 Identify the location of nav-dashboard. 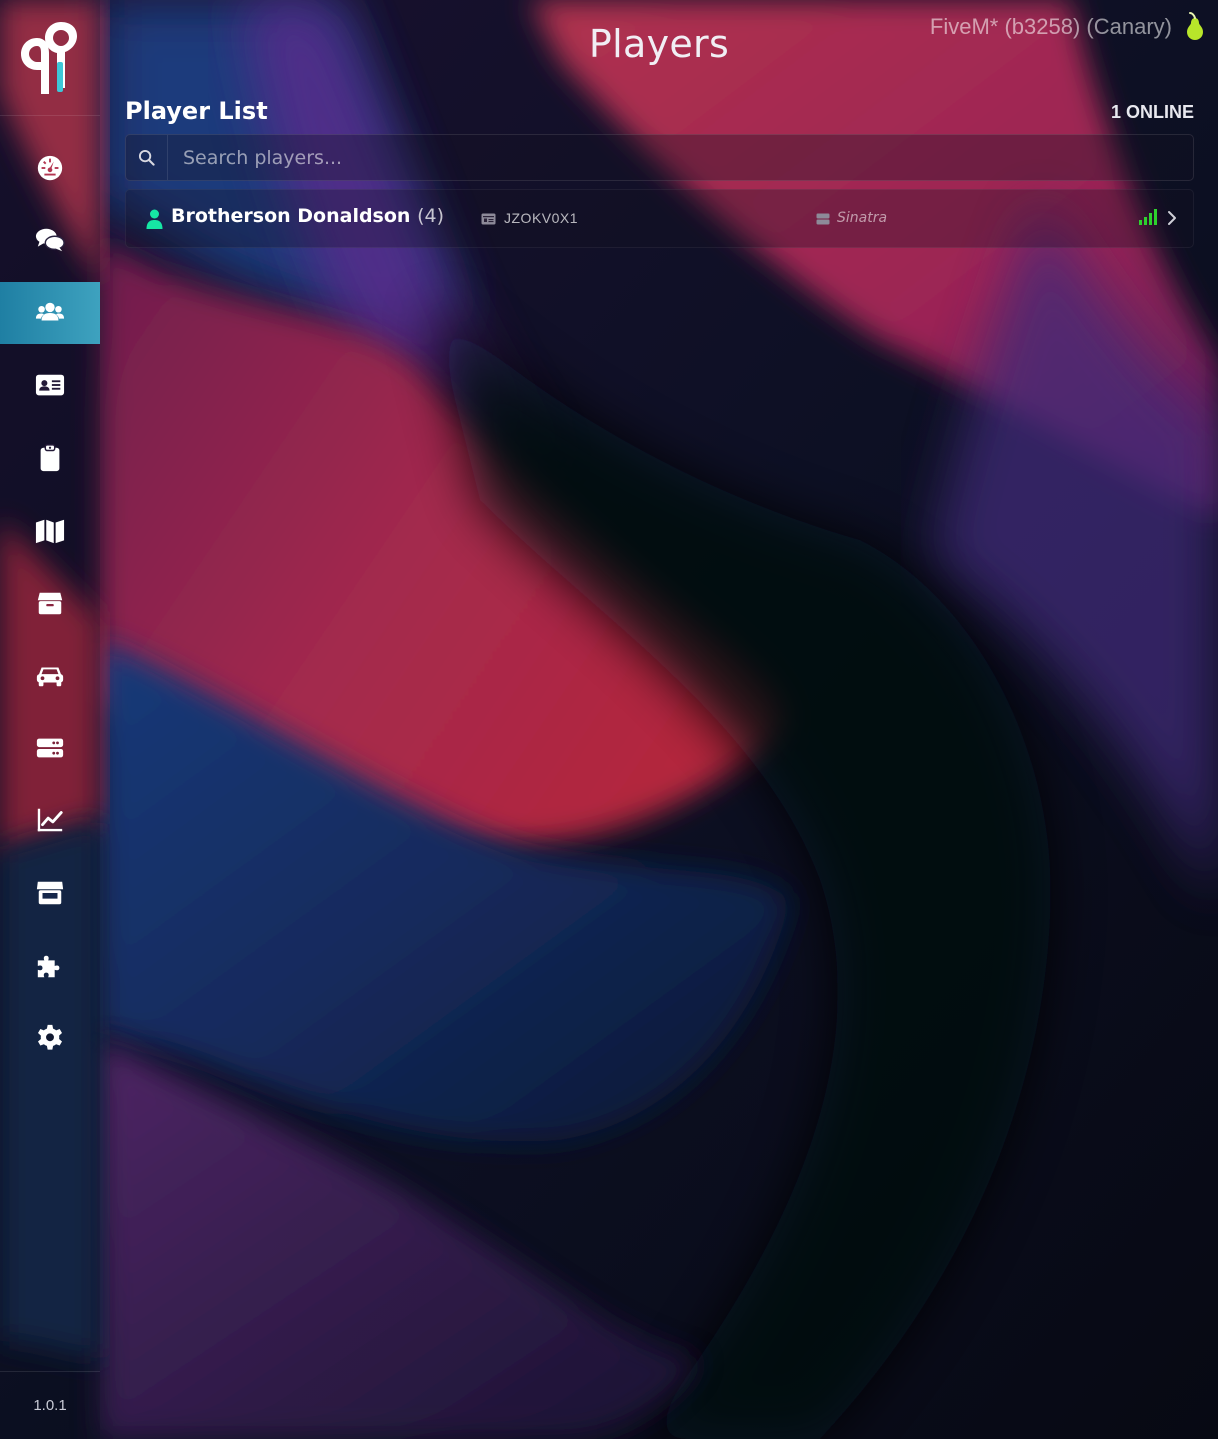
(50, 168).